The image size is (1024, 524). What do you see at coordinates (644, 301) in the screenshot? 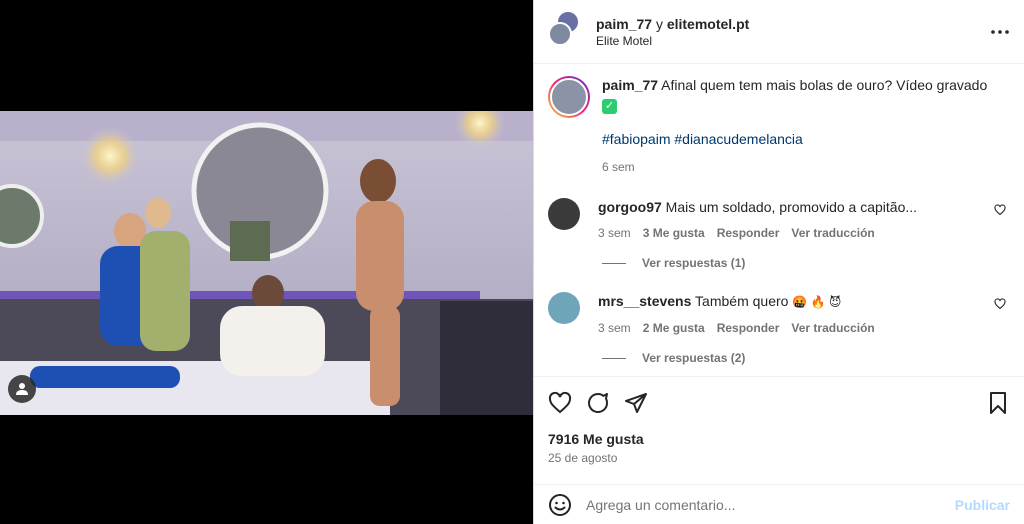
I see `comment-username: mrs__stevens` at bounding box center [644, 301].